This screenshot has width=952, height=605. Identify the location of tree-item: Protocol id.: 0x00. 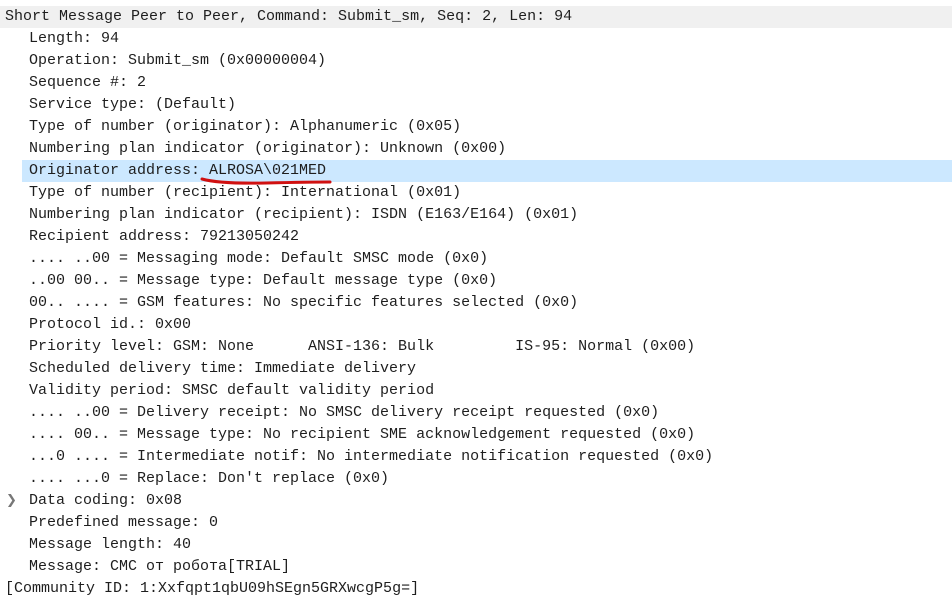
(476, 325).